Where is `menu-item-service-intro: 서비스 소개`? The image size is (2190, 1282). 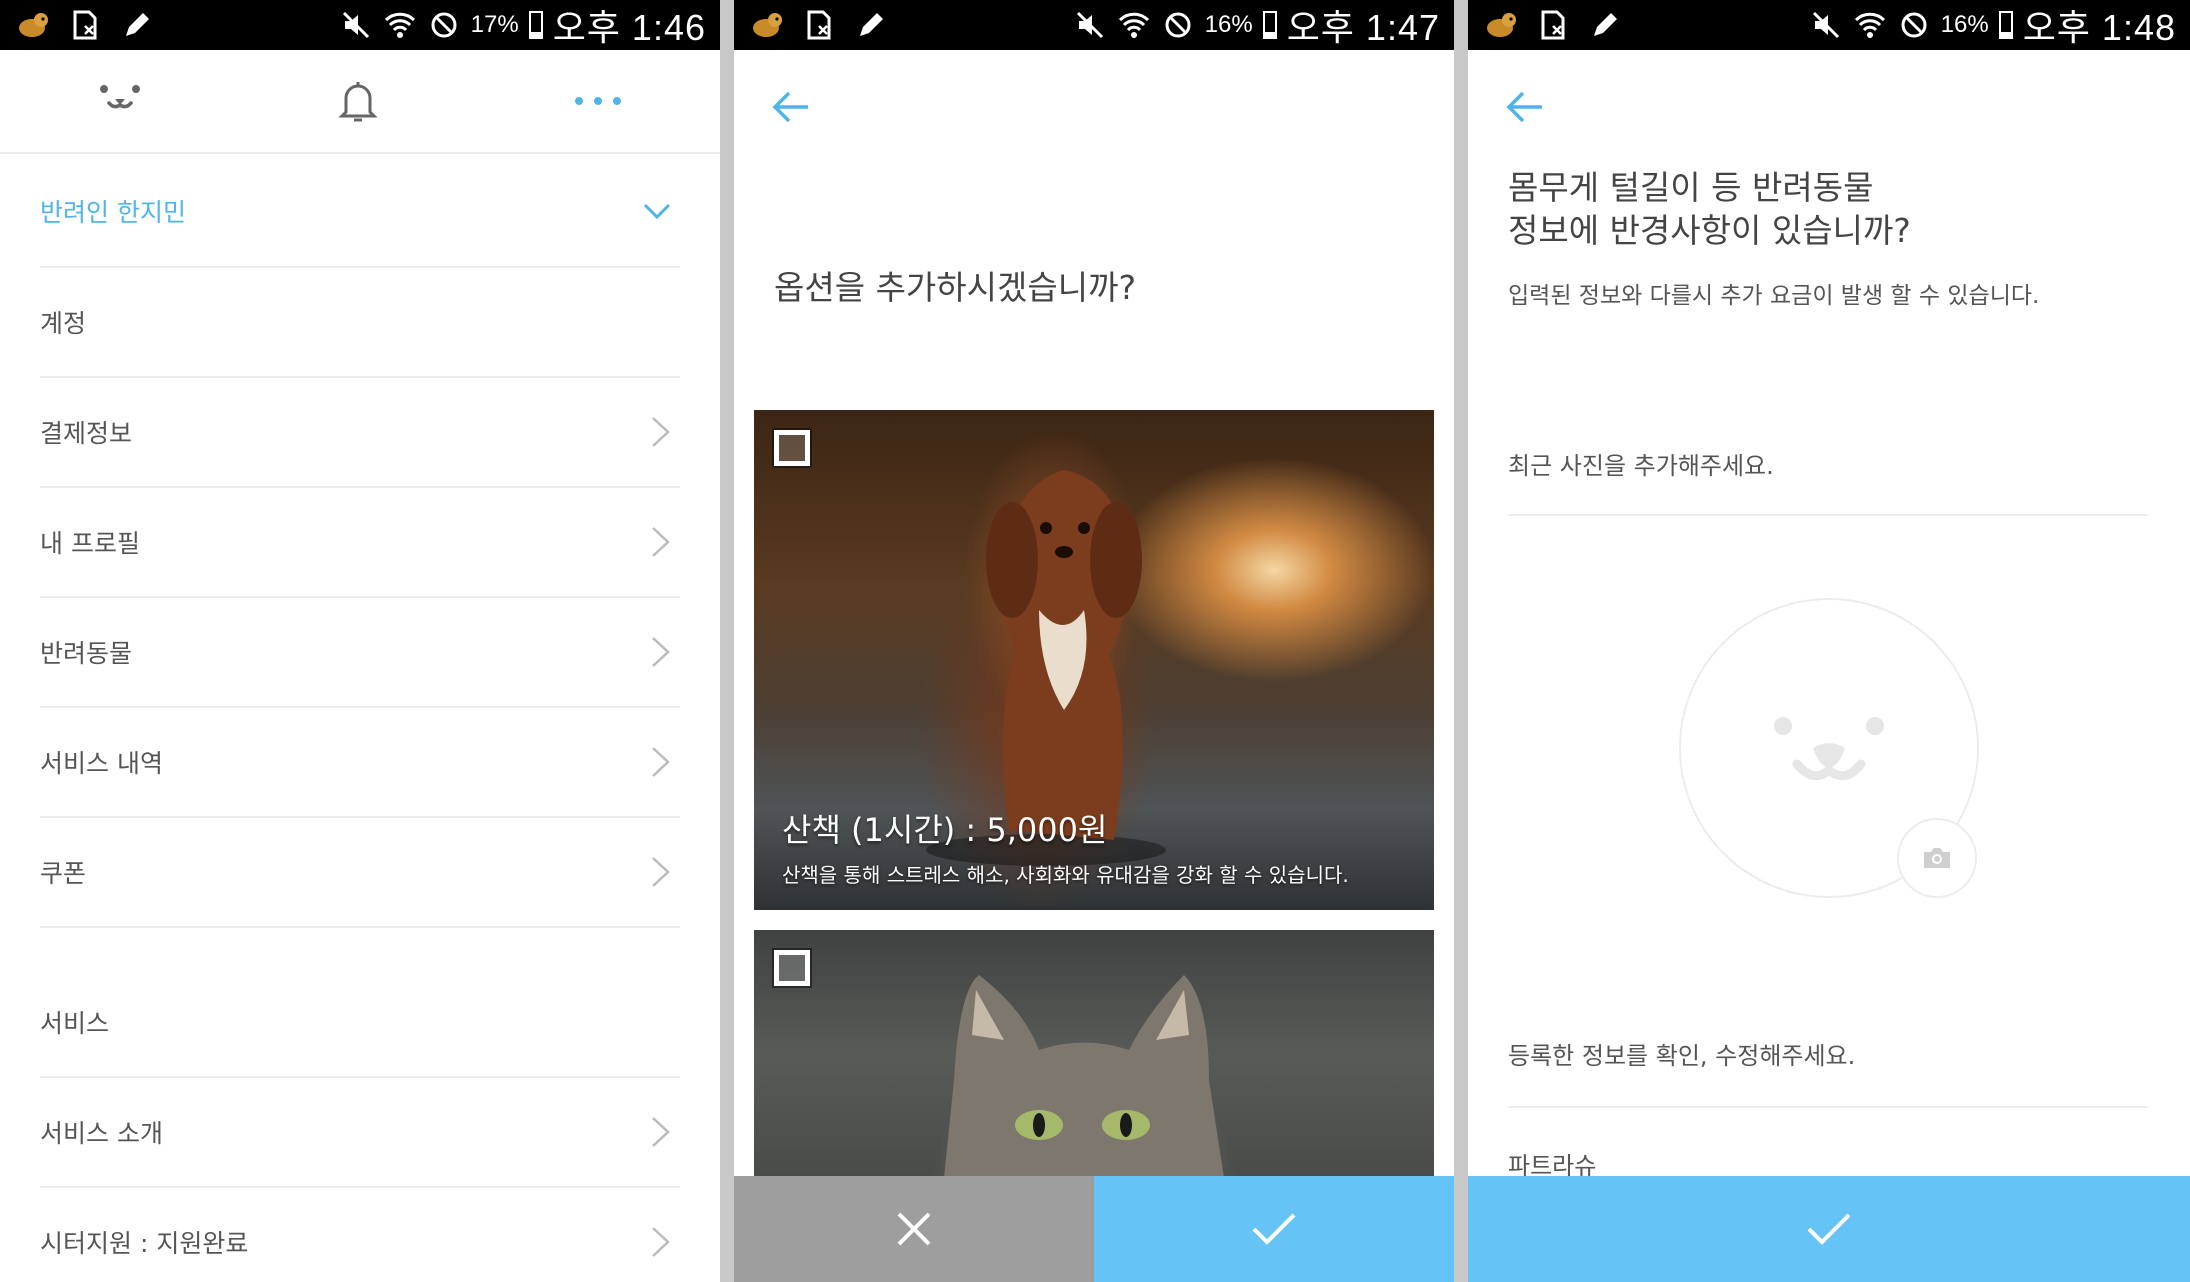
menu-item-service-intro: 서비스 소개 is located at coordinates (360, 1133).